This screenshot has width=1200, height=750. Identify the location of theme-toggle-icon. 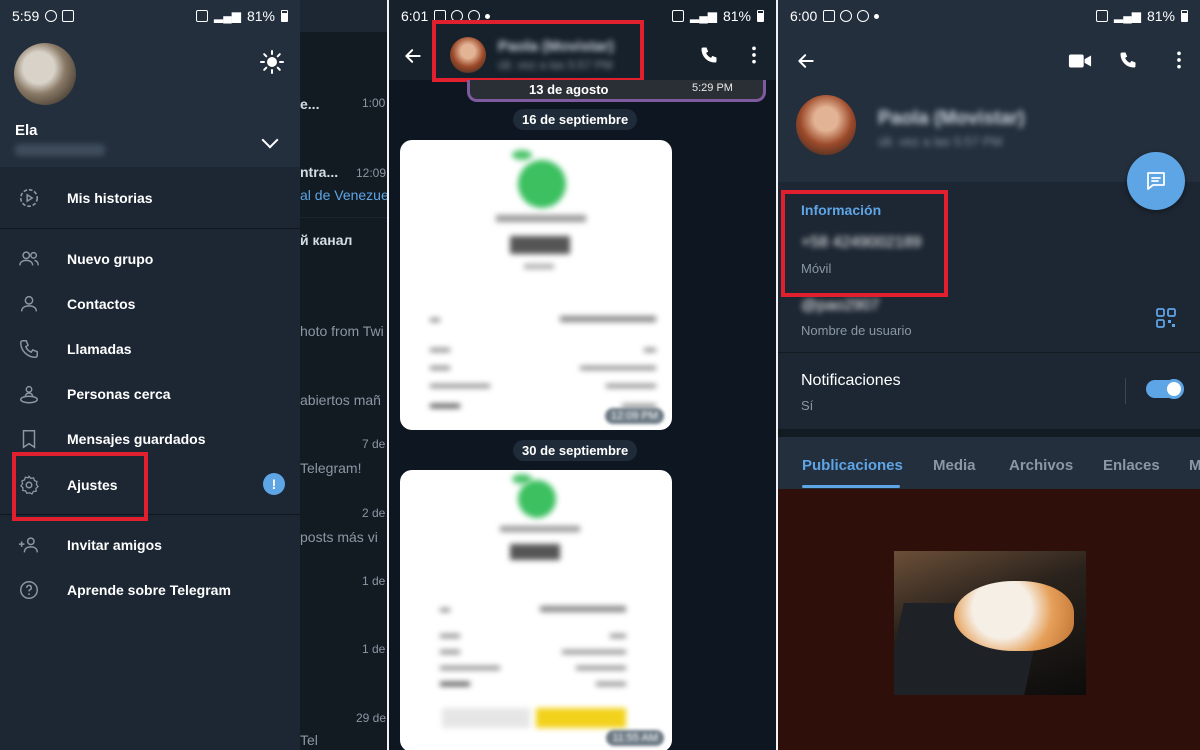
(272, 62).